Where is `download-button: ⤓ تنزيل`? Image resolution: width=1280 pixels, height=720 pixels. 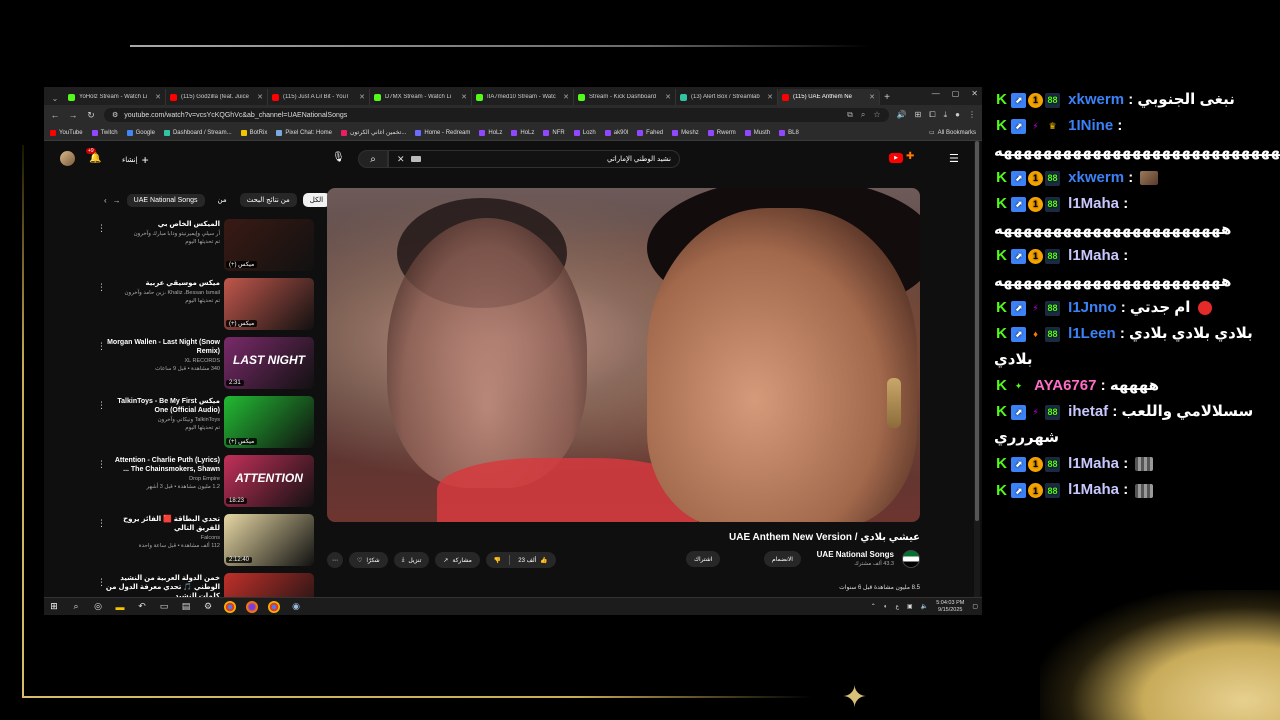 download-button: ⤓ تنزيل is located at coordinates (411, 560).